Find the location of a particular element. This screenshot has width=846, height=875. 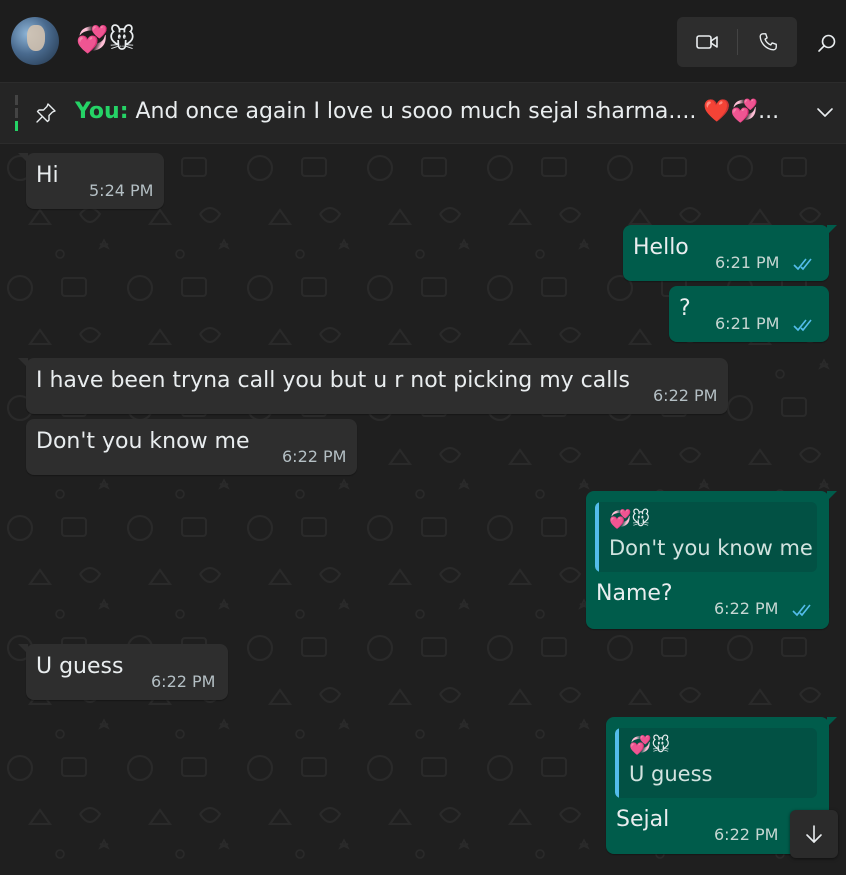

message-incoming: Hi 5:24 PM is located at coordinates (91, 181).